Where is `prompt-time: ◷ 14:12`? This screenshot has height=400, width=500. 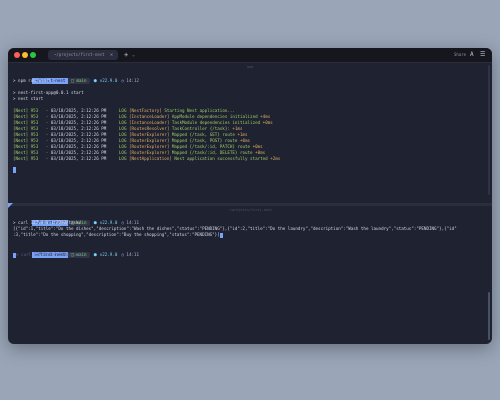
prompt-time: ◷ 14:12 is located at coordinates (130, 80).